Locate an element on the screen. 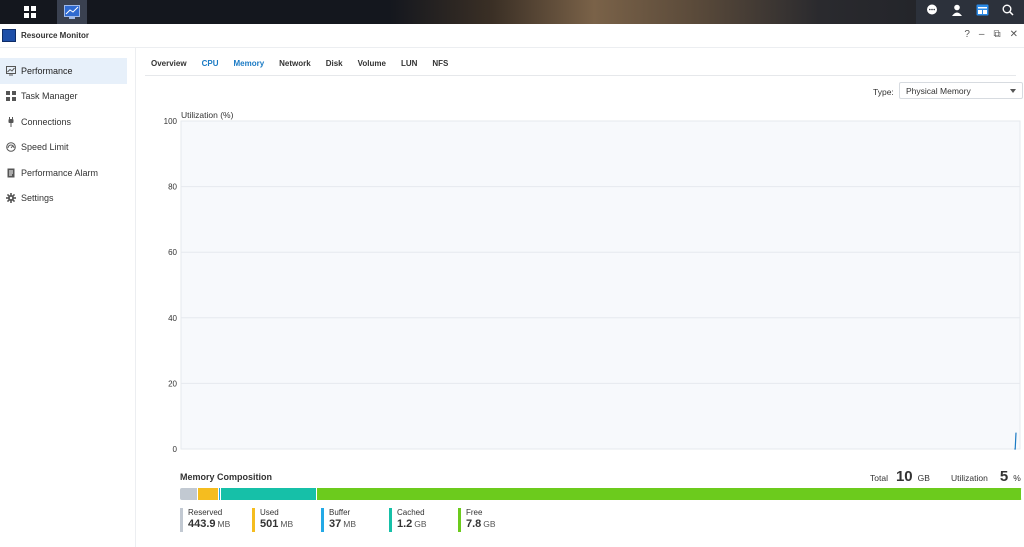 The height and width of the screenshot is (547, 1024). sidebar-item-label: Speed Limit is located at coordinates (45, 147).